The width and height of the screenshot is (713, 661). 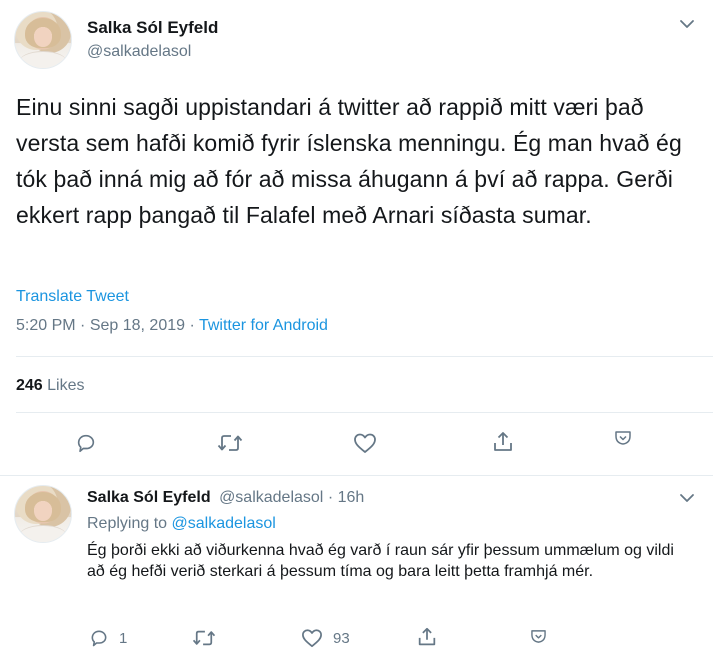 I want to click on share-button, so click(x=503, y=442).